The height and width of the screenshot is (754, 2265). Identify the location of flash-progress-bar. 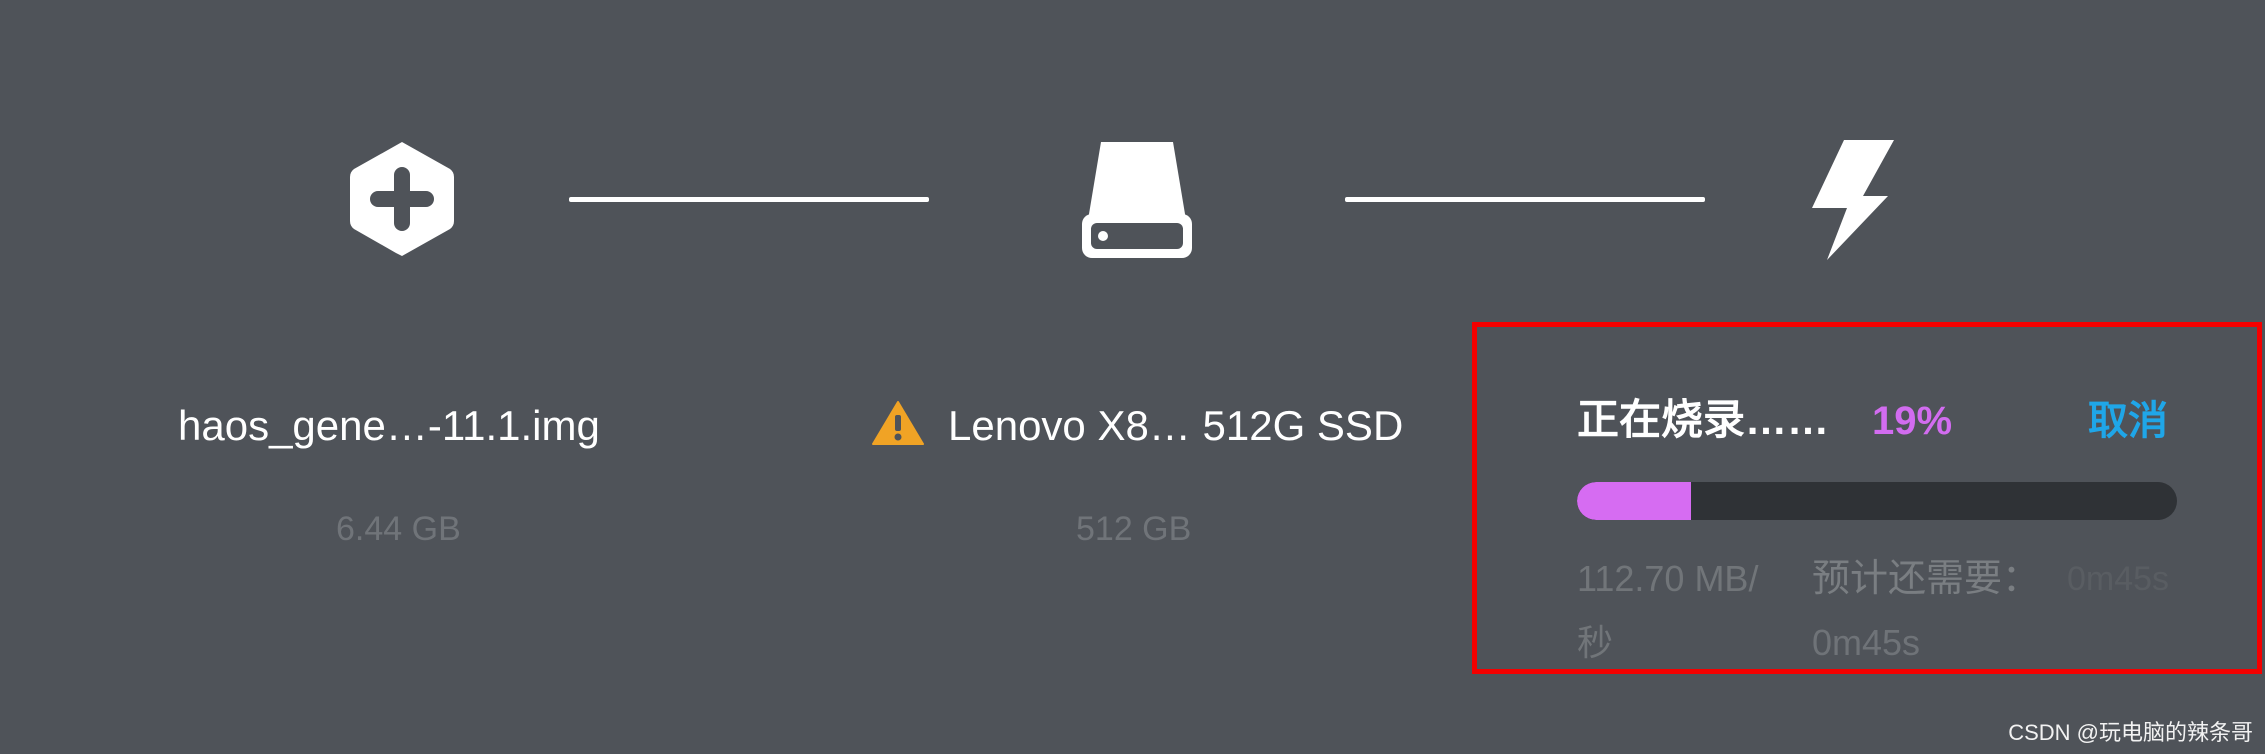
(1877, 501).